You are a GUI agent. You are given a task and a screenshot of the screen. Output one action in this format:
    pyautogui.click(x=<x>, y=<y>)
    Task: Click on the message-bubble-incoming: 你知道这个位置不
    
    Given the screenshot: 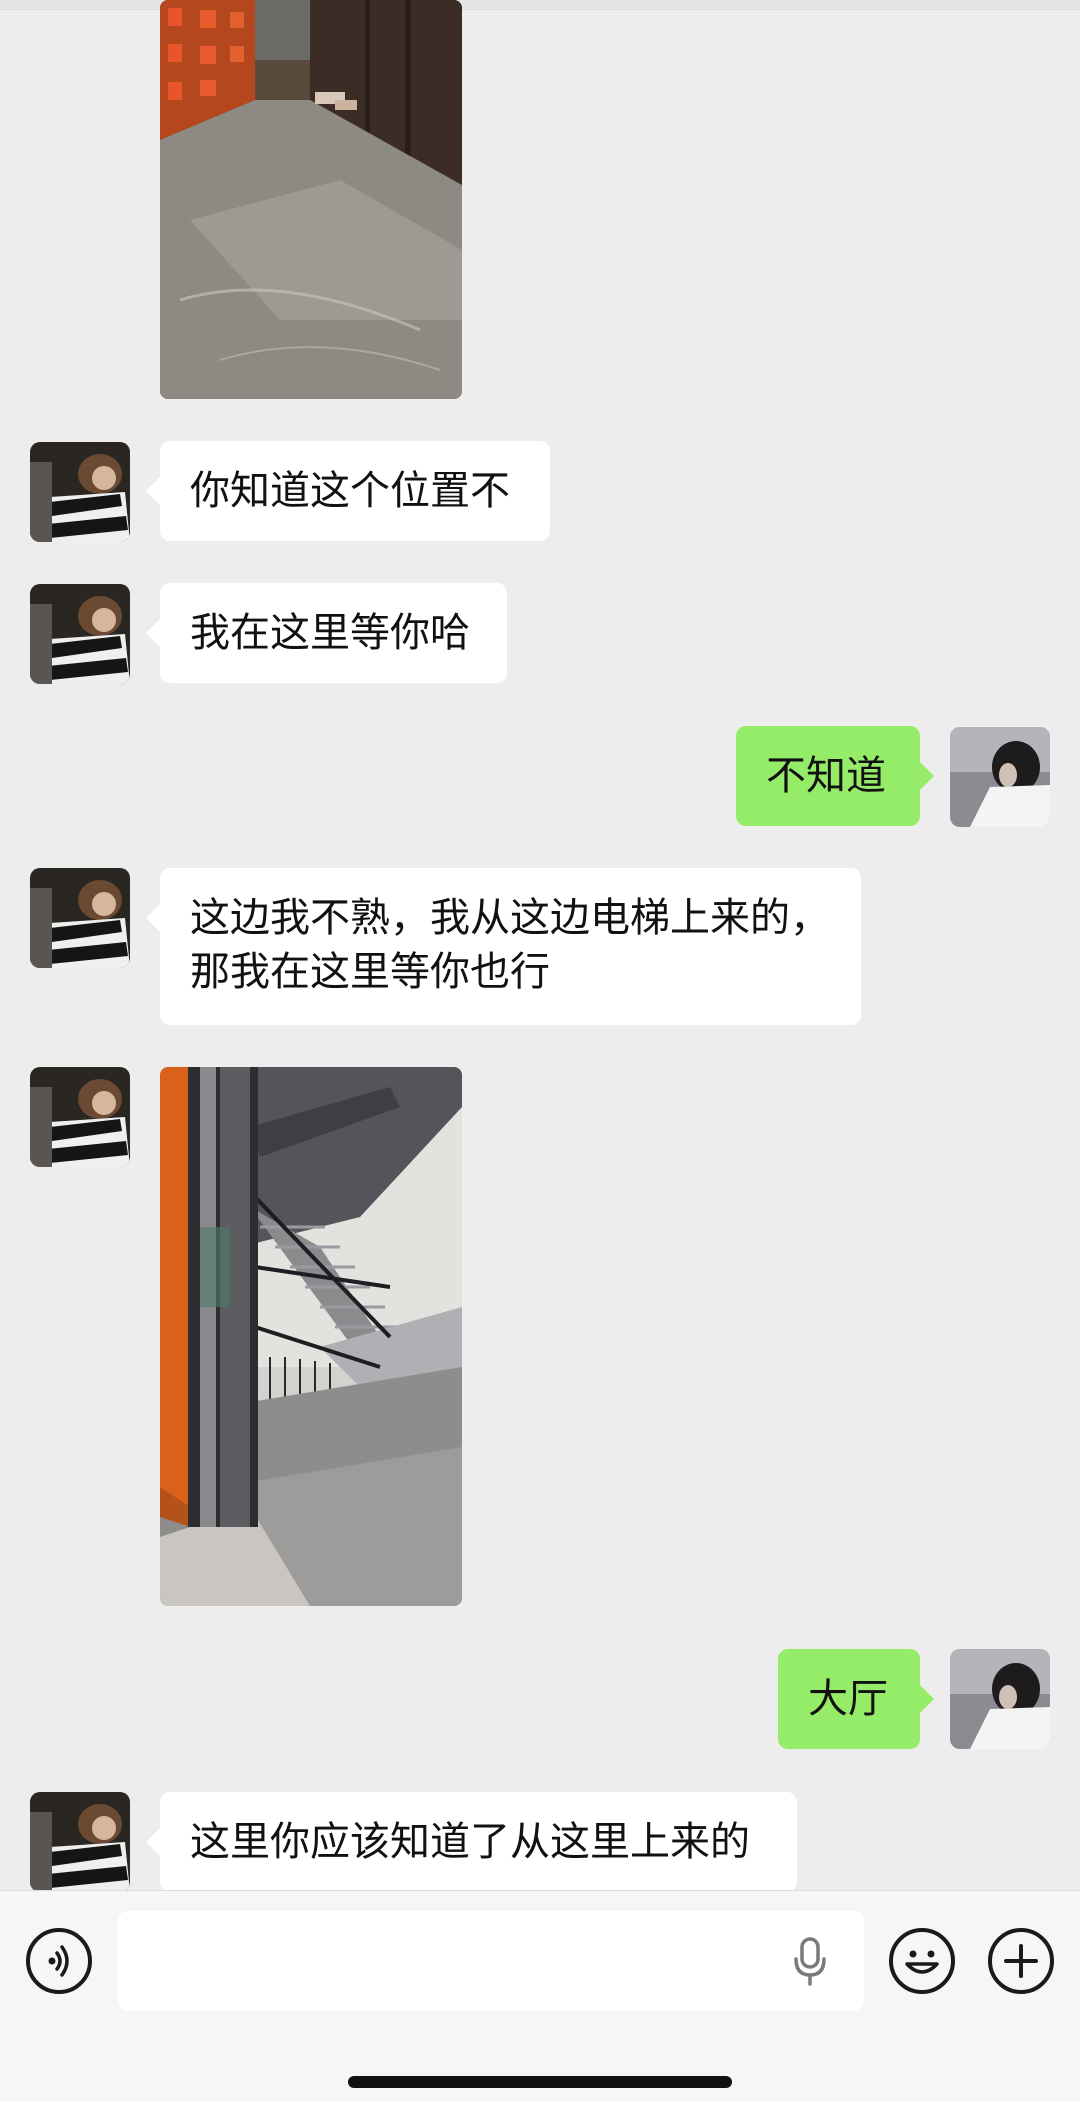 What is the action you would take?
    pyautogui.click(x=348, y=491)
    